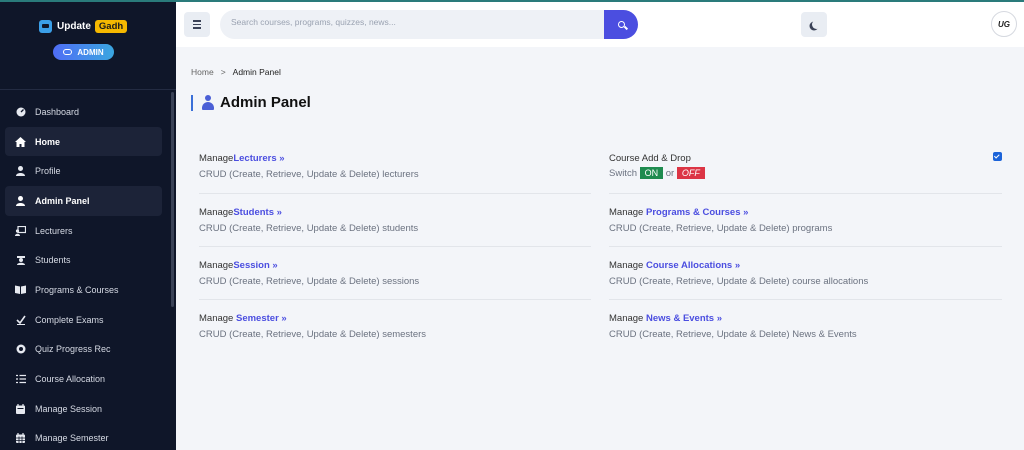 This screenshot has height=450, width=1024. I want to click on card-heading: ManageStudents », so click(308, 212).